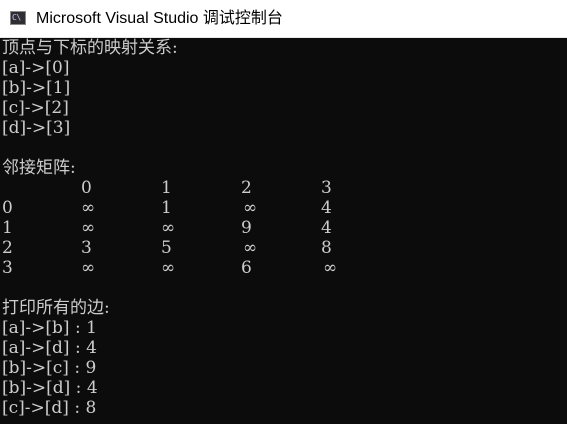 This screenshot has width=567, height=424. What do you see at coordinates (326, 188) in the screenshot?
I see `matrix-col-header: 3` at bounding box center [326, 188].